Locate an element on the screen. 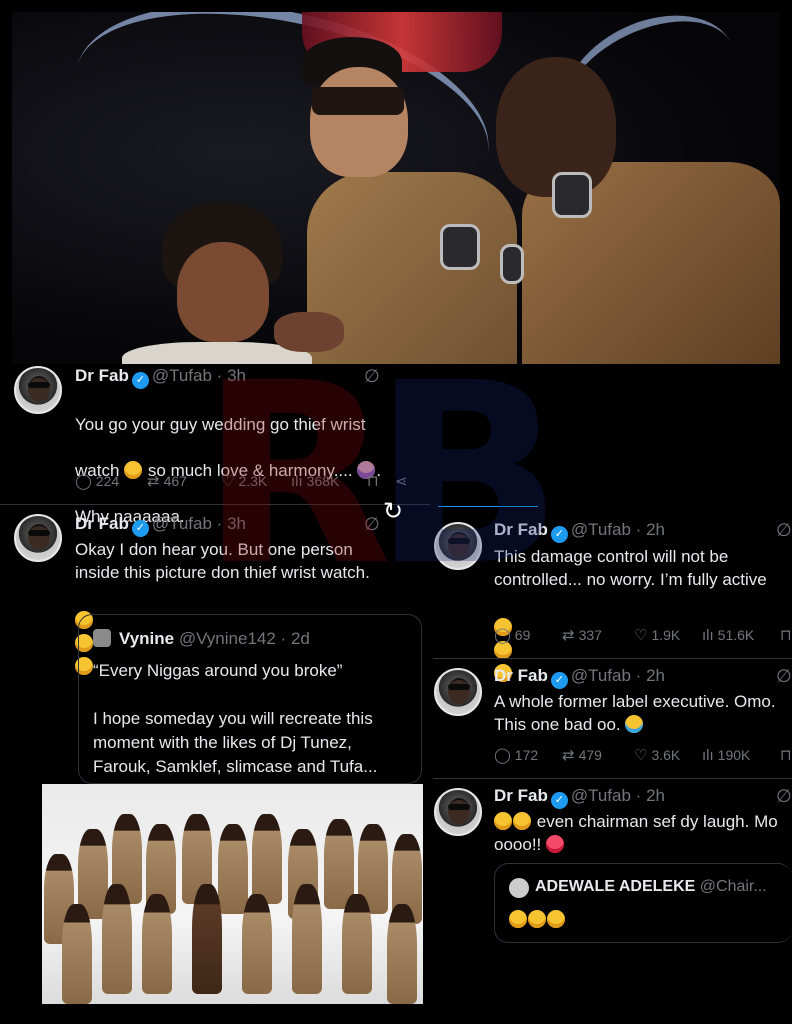  display-name: ADEWALE ADELEKE is located at coordinates (615, 886).